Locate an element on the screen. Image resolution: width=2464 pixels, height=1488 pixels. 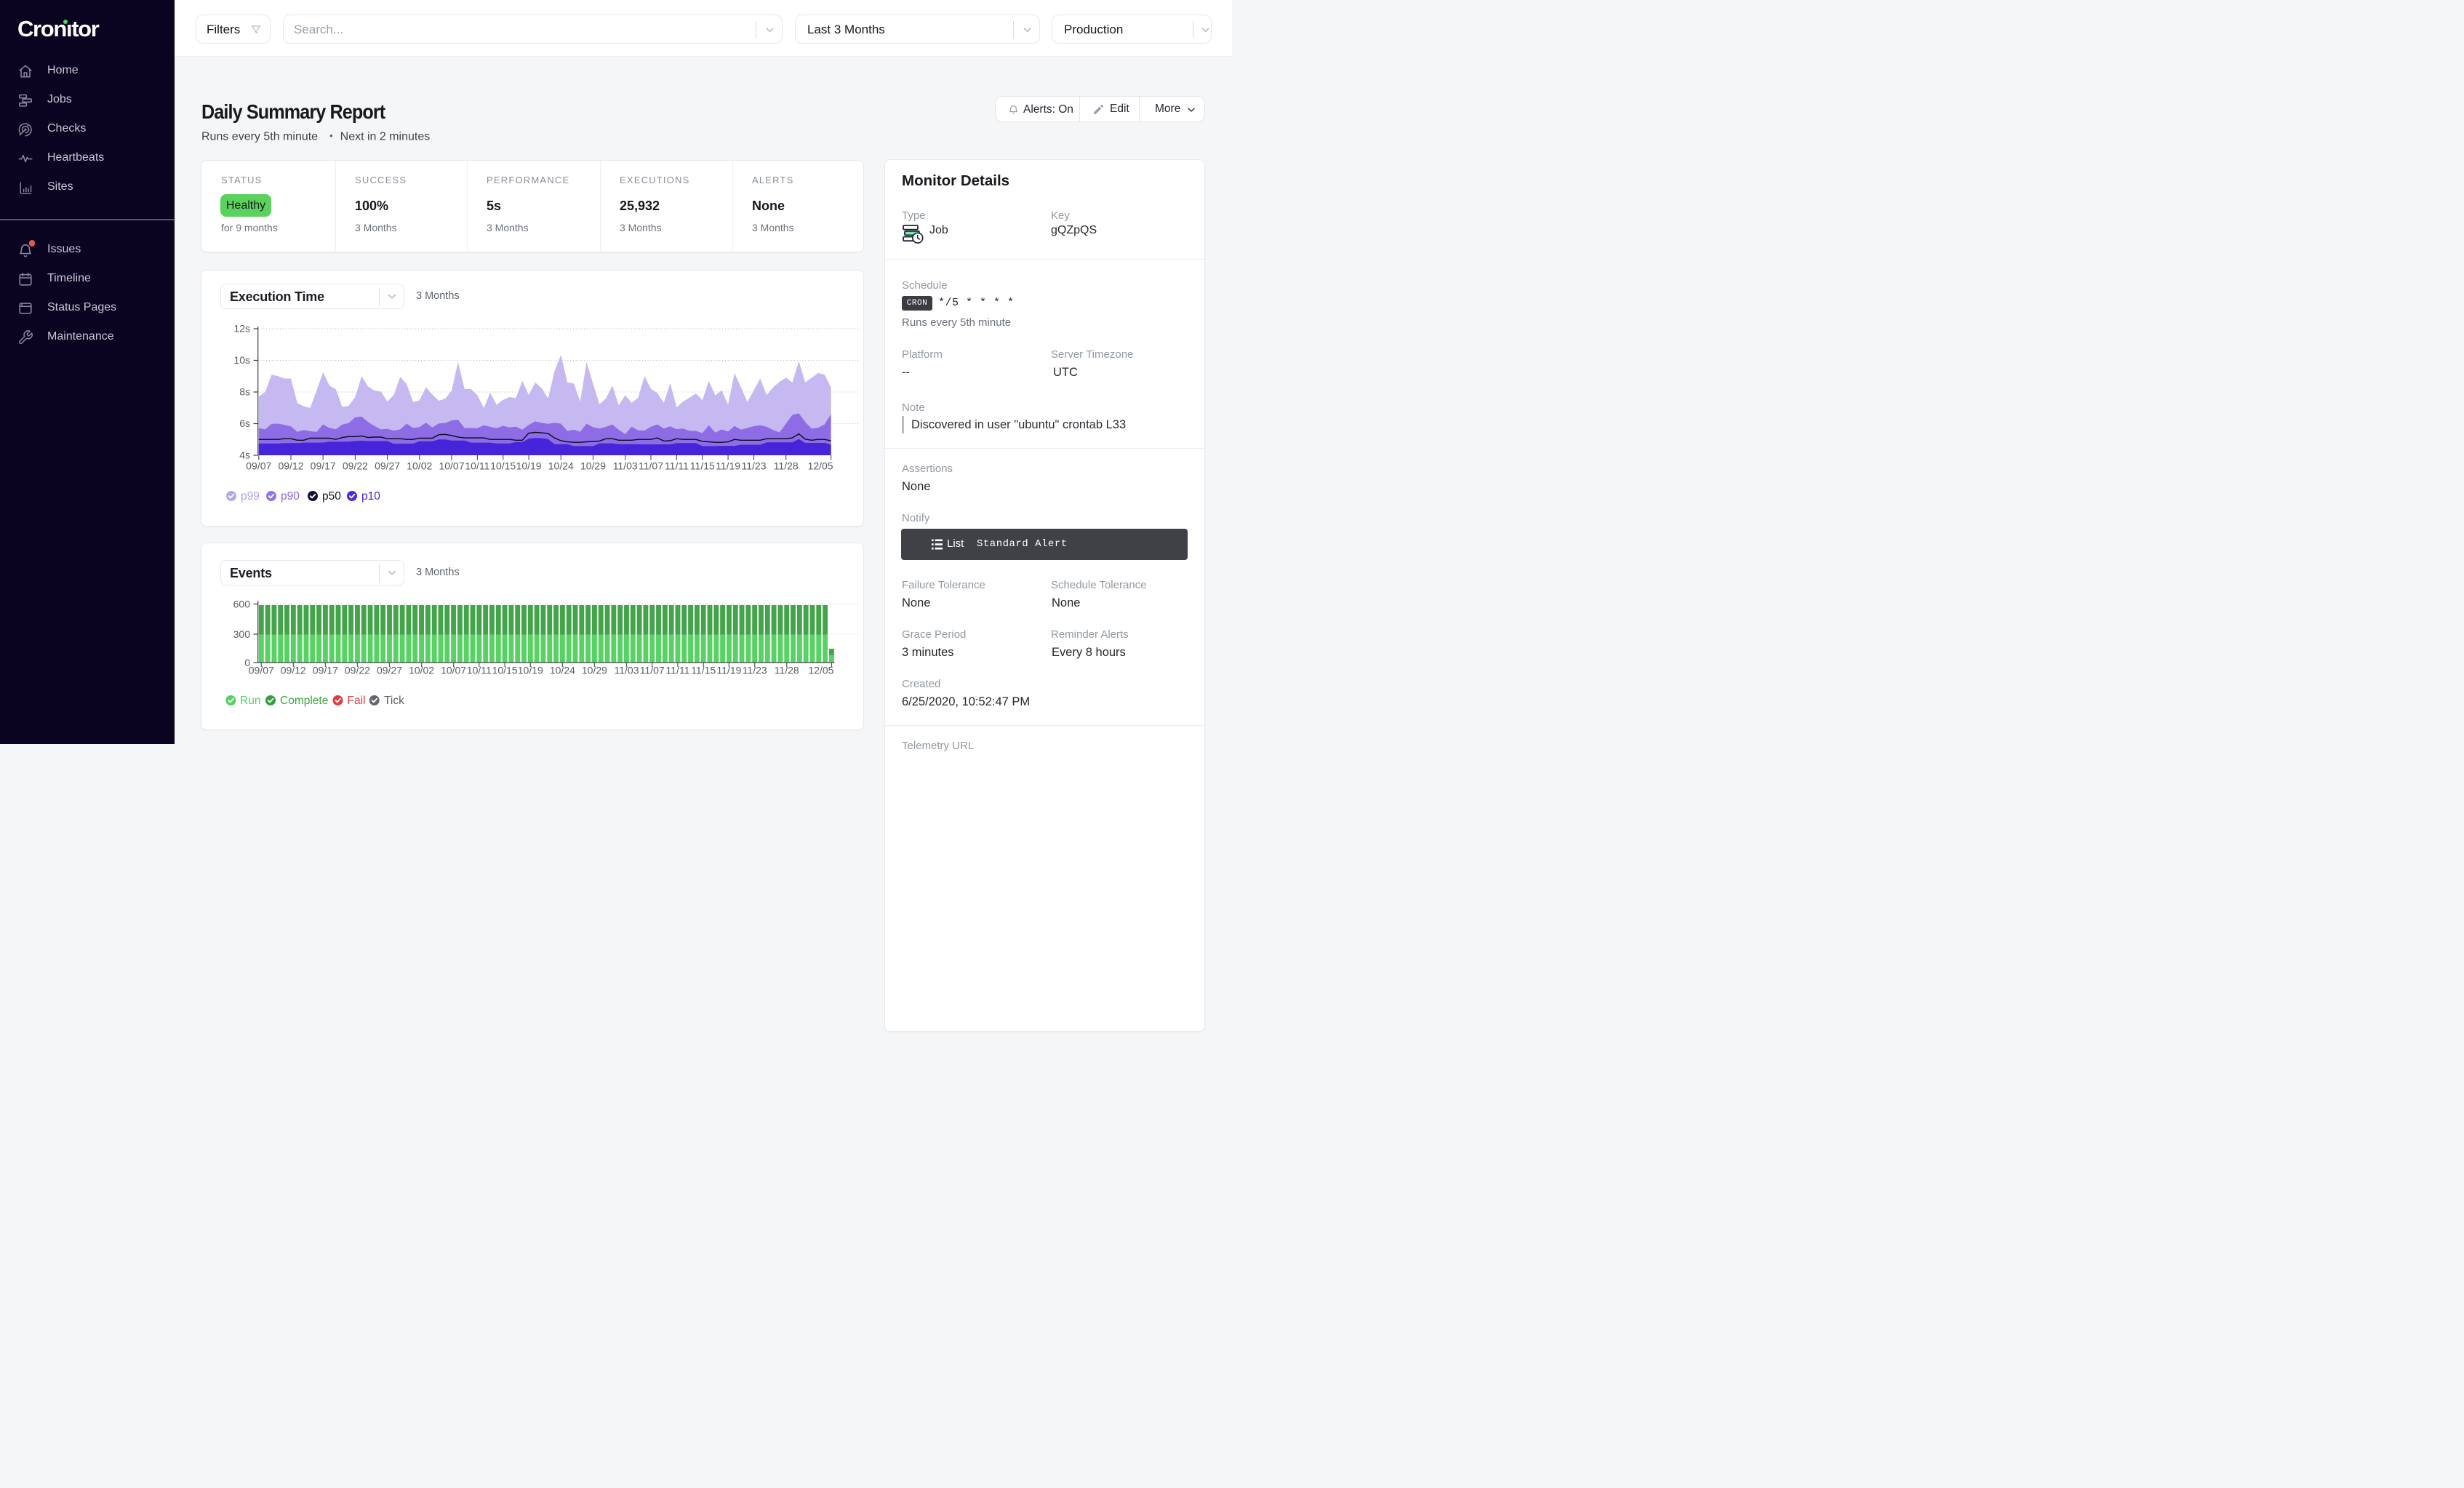
svg-text: p10 is located at coordinates (370, 496).